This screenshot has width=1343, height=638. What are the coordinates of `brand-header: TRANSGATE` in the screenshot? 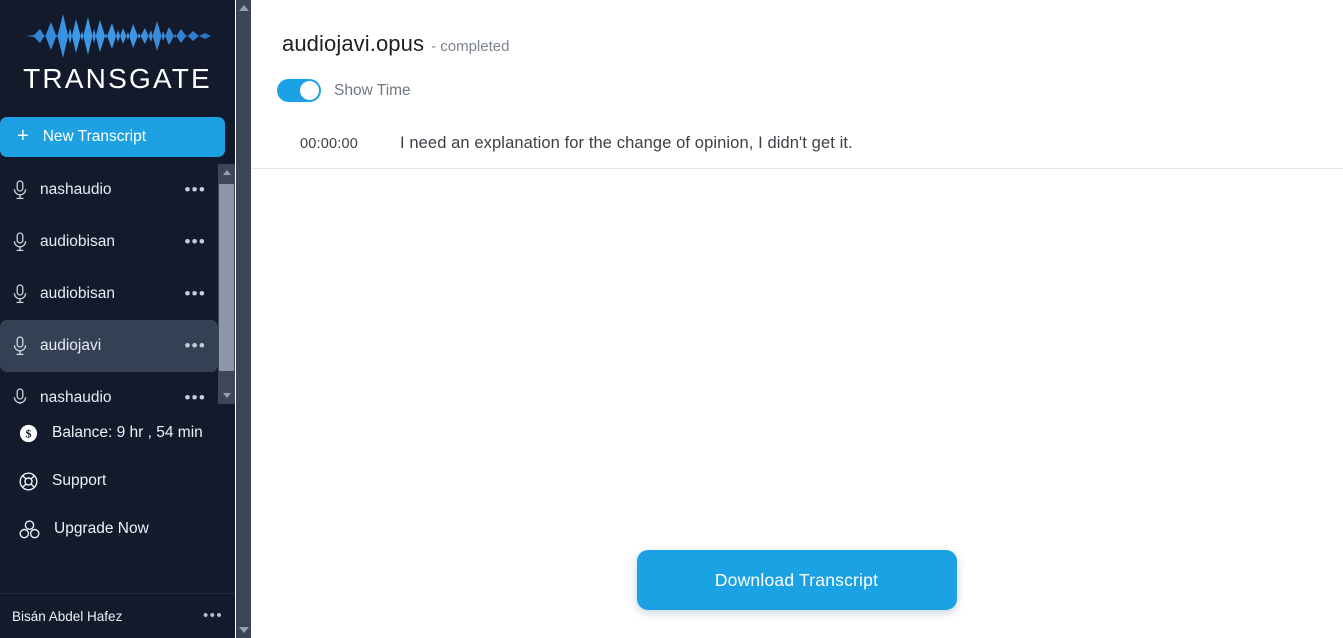 It's located at (117, 50).